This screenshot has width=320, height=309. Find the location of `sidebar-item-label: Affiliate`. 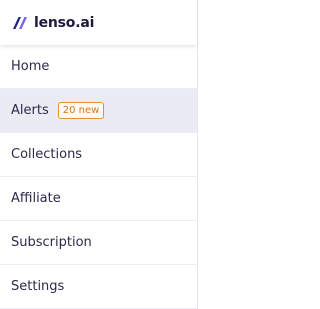

sidebar-item-label: Affiliate is located at coordinates (36, 198).